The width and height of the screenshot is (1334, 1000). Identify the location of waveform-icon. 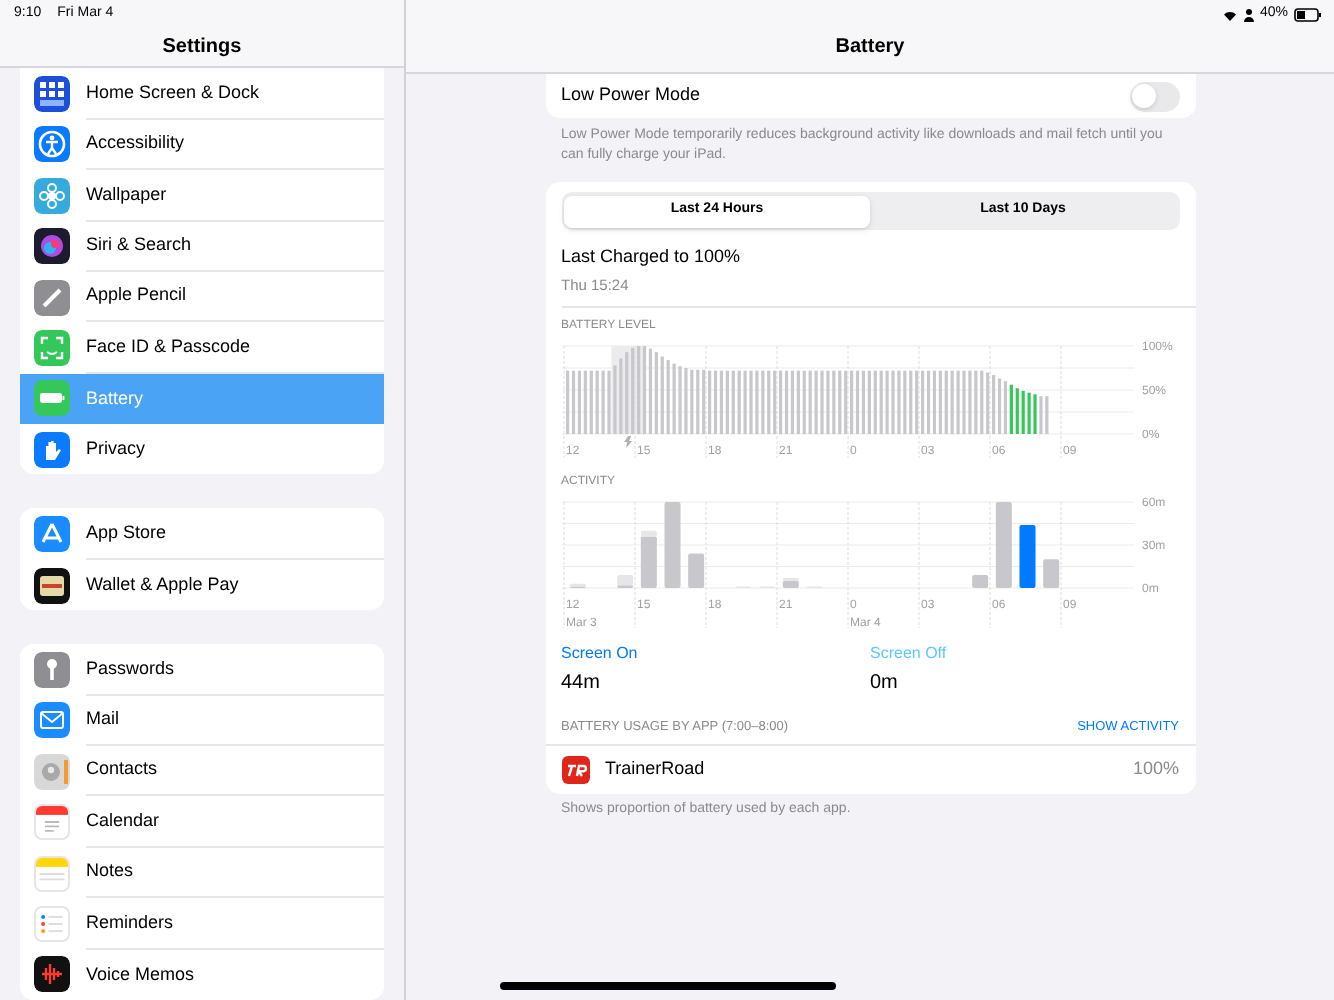
(52, 974).